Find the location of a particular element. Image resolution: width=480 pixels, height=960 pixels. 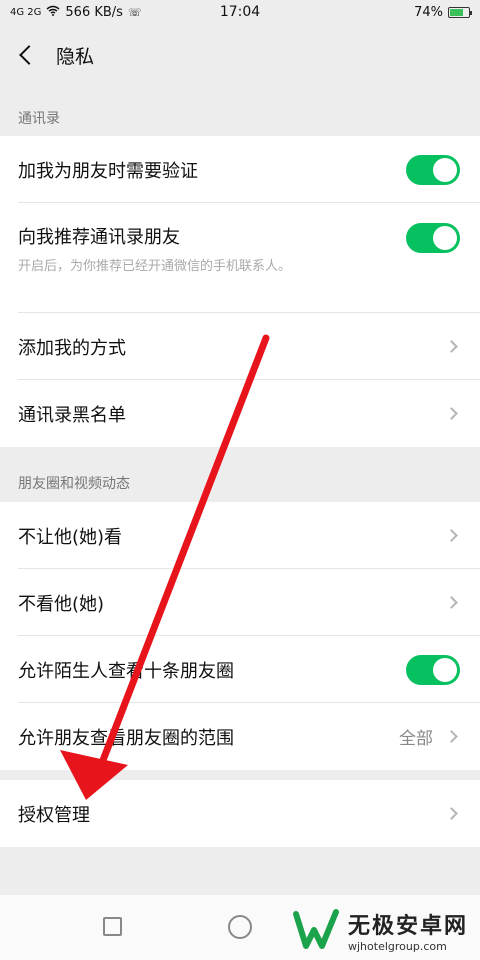

status-time: 17:04 is located at coordinates (240, 12).